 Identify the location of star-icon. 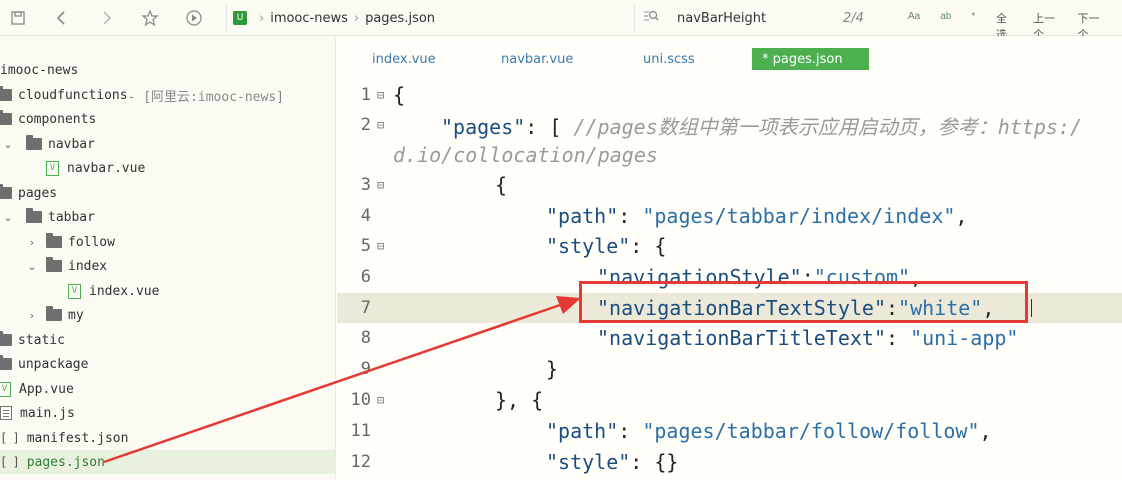
(150, 18).